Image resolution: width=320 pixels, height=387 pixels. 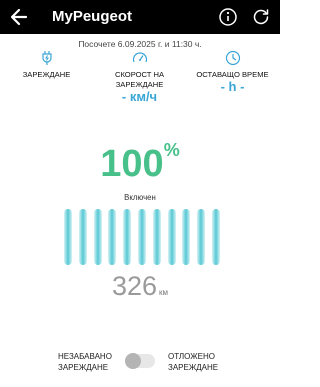 What do you see at coordinates (83, 367) in the screenshot?
I see `immediate-charging-label-line2: ЗАРЕЖДАНЕ` at bounding box center [83, 367].